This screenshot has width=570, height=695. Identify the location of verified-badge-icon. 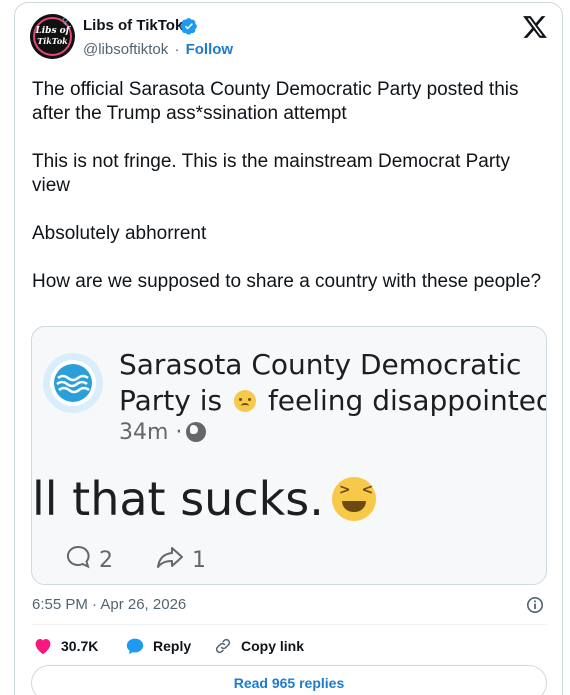
(188, 26).